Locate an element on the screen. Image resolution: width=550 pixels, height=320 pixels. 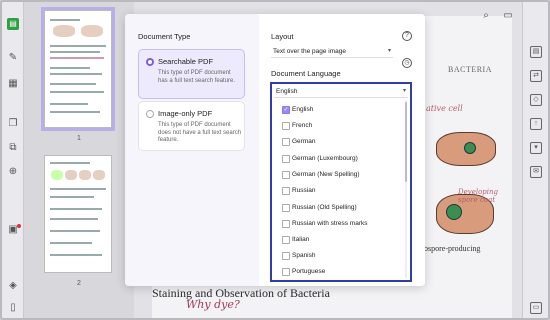
checkbox-german-luxembourg is located at coordinates (286, 159).